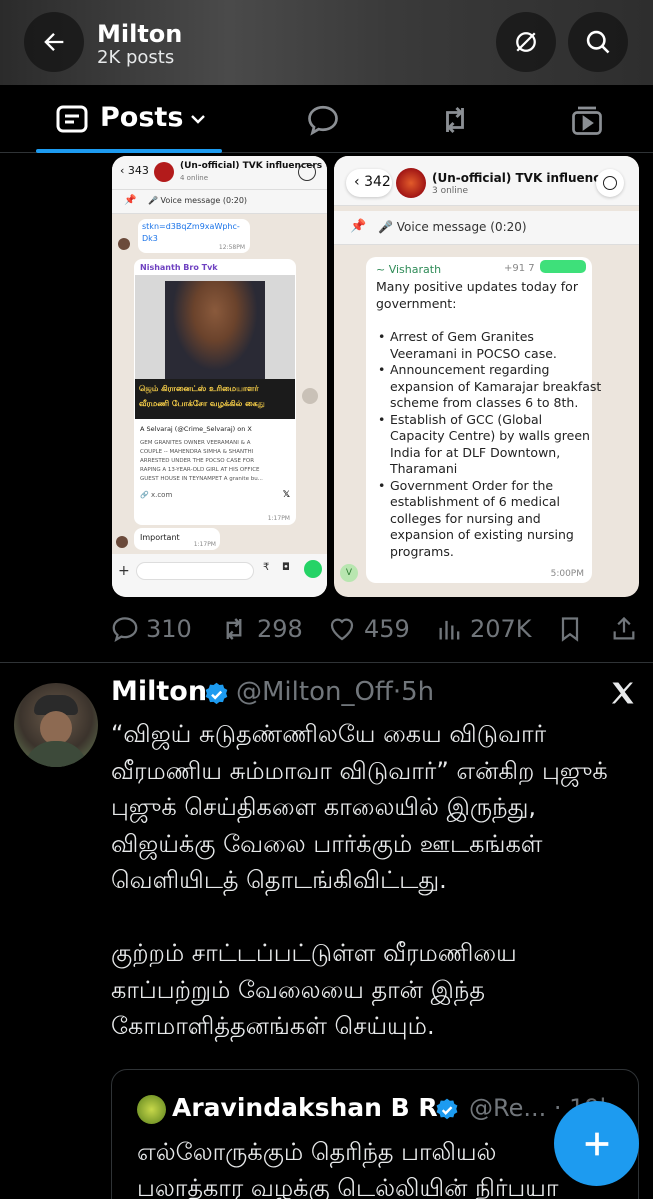 The image size is (653, 1199). What do you see at coordinates (159, 691) in the screenshot?
I see `author-name: Milton` at bounding box center [159, 691].